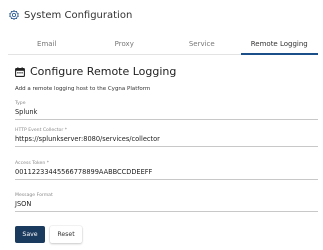  I want to click on section-title: Configure Remote Logging, so click(103, 71).